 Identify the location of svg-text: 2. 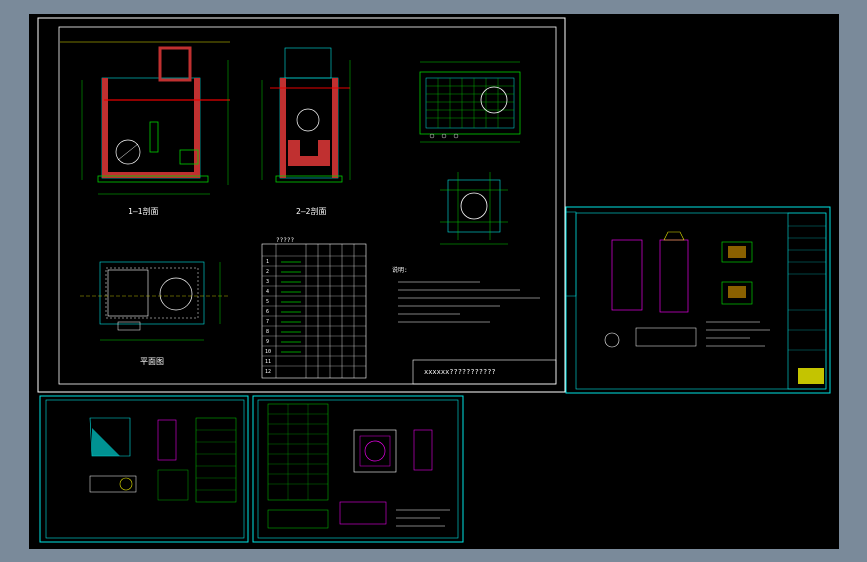
(267, 272).